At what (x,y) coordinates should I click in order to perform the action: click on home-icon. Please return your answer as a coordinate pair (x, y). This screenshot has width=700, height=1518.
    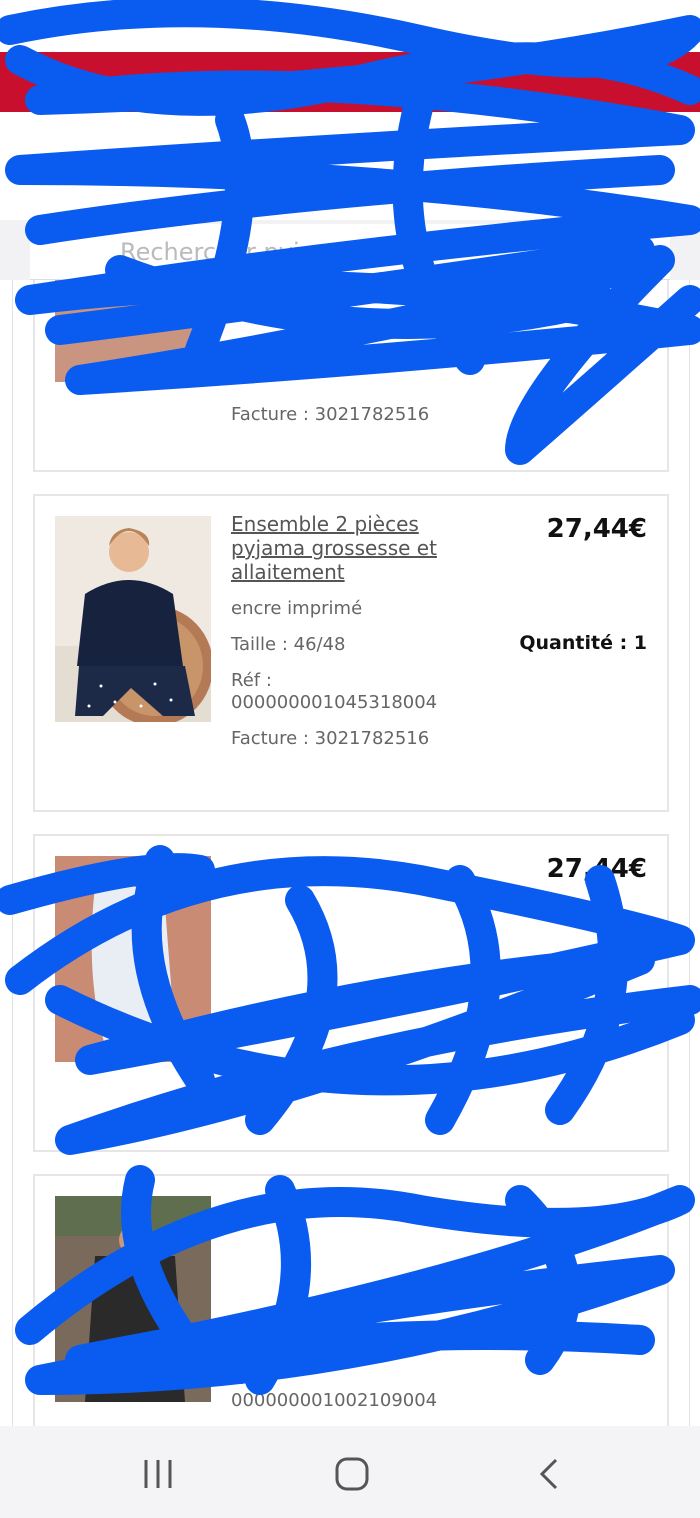
    Looking at the image, I should click on (352, 1474).